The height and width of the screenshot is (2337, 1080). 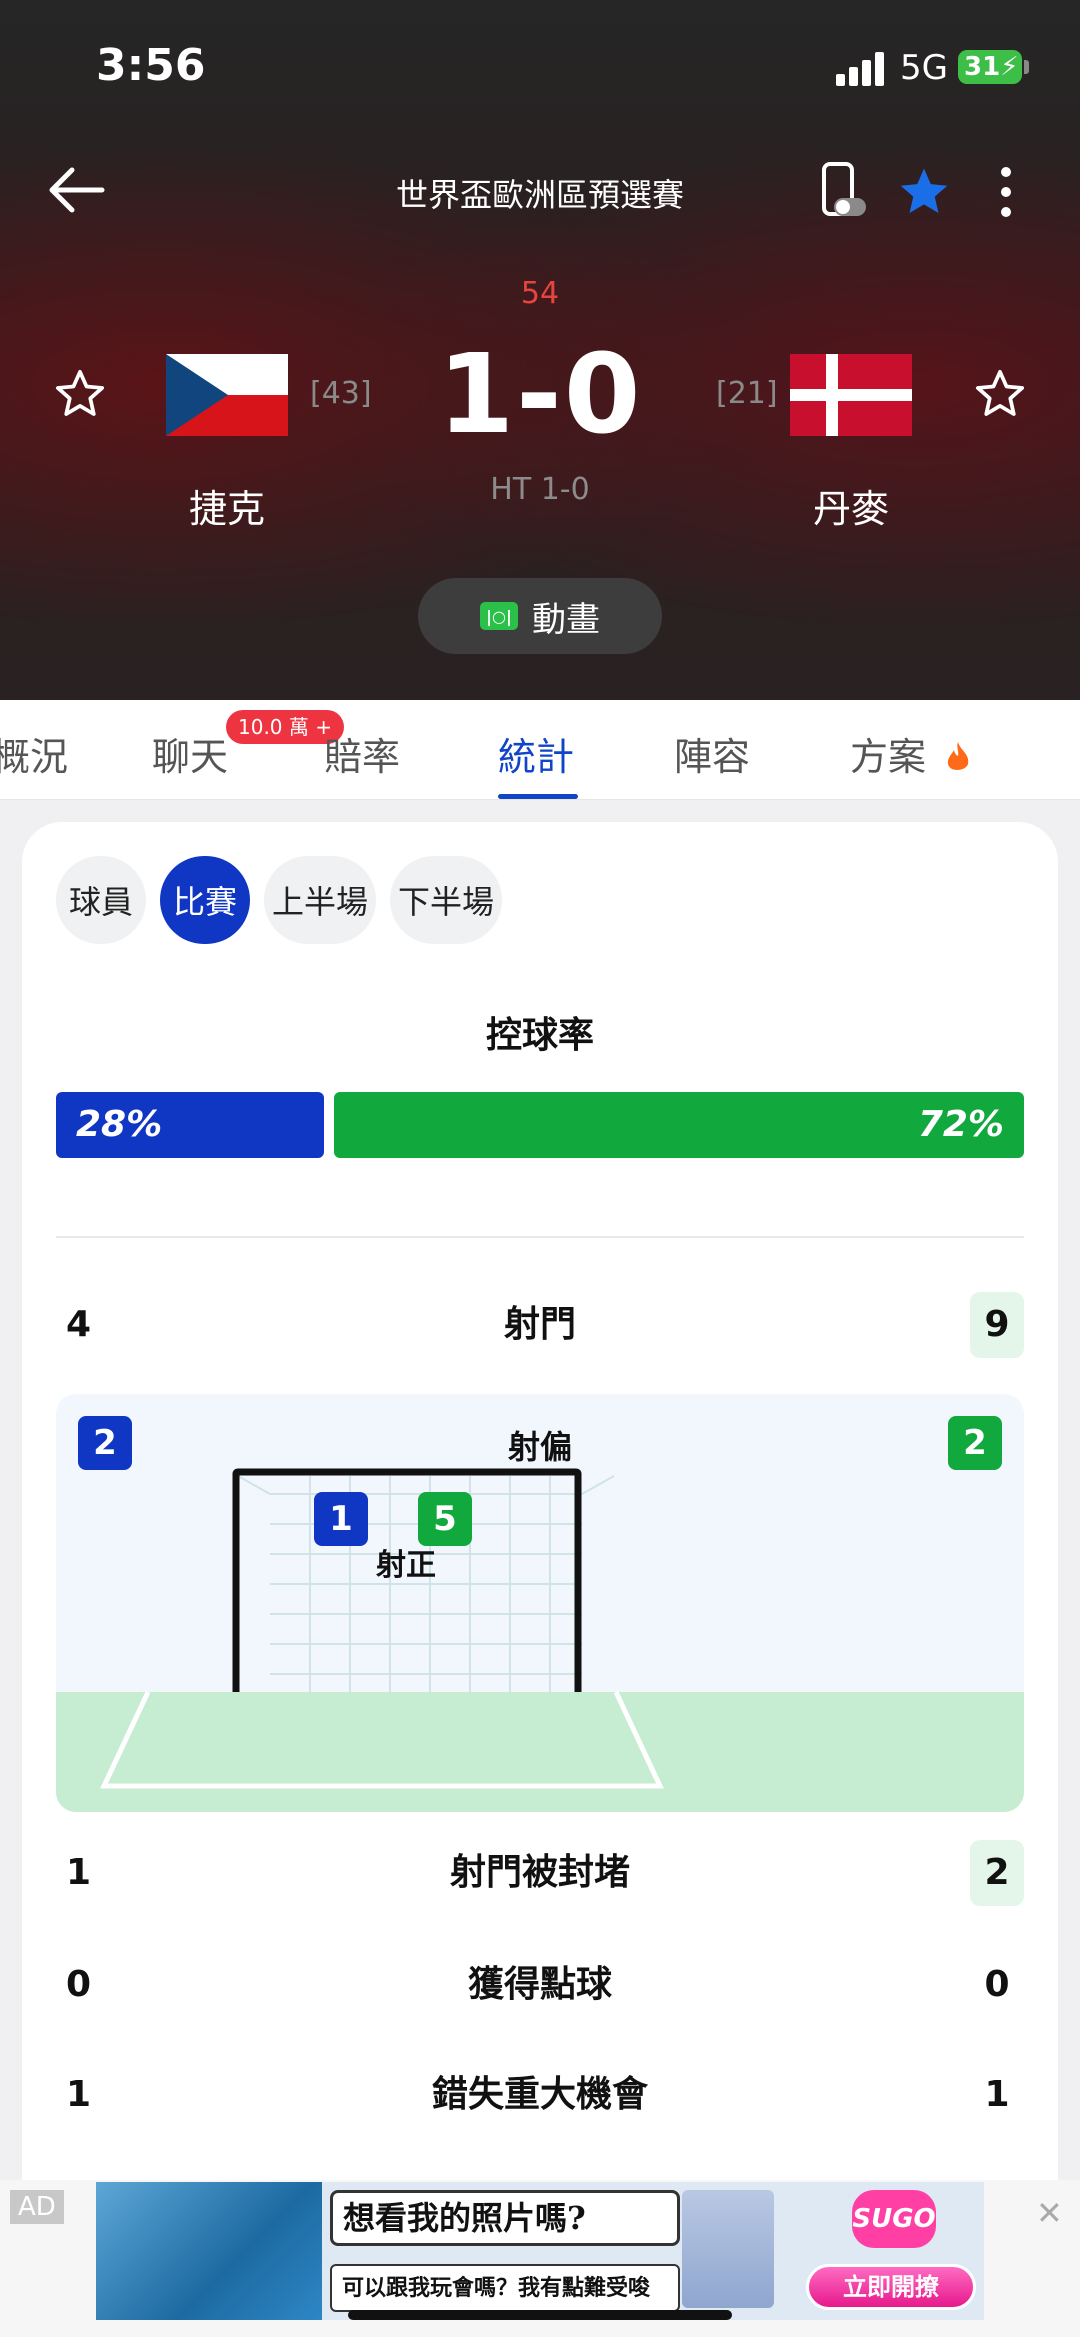 What do you see at coordinates (34, 753) in the screenshot?
I see `tab-overview: 概況` at bounding box center [34, 753].